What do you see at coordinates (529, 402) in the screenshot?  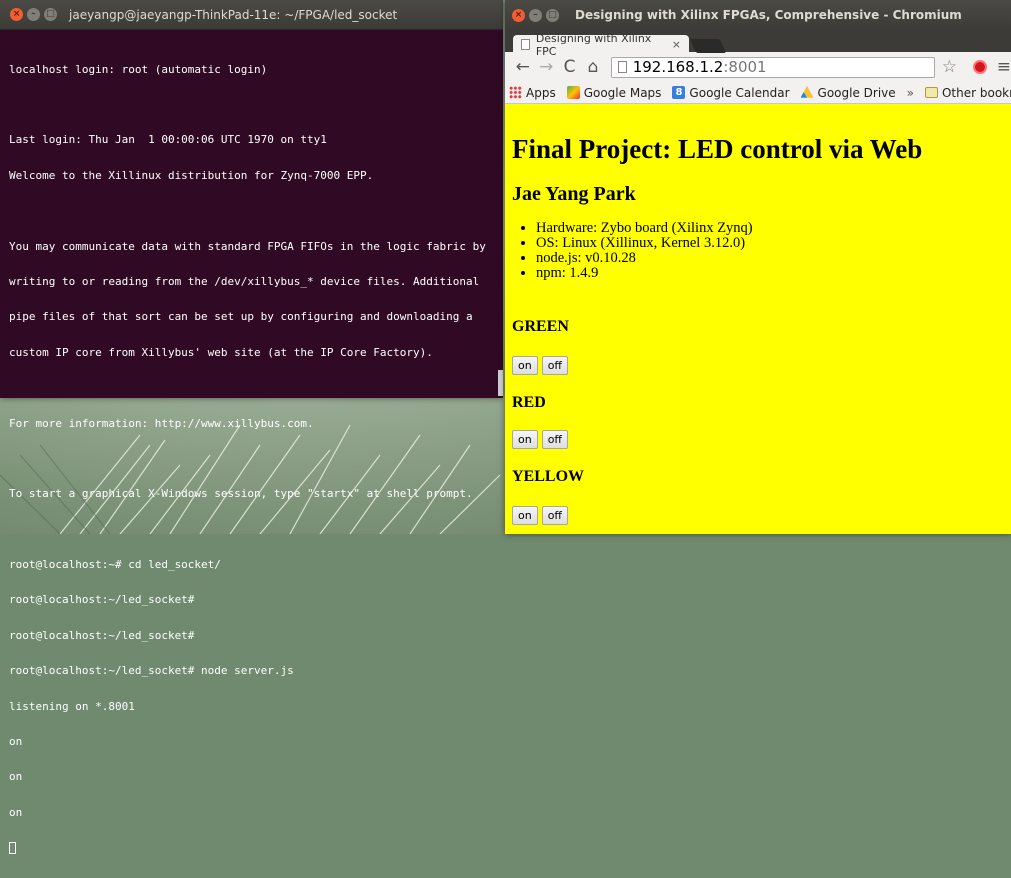 I see `section-heading-red: RED` at bounding box center [529, 402].